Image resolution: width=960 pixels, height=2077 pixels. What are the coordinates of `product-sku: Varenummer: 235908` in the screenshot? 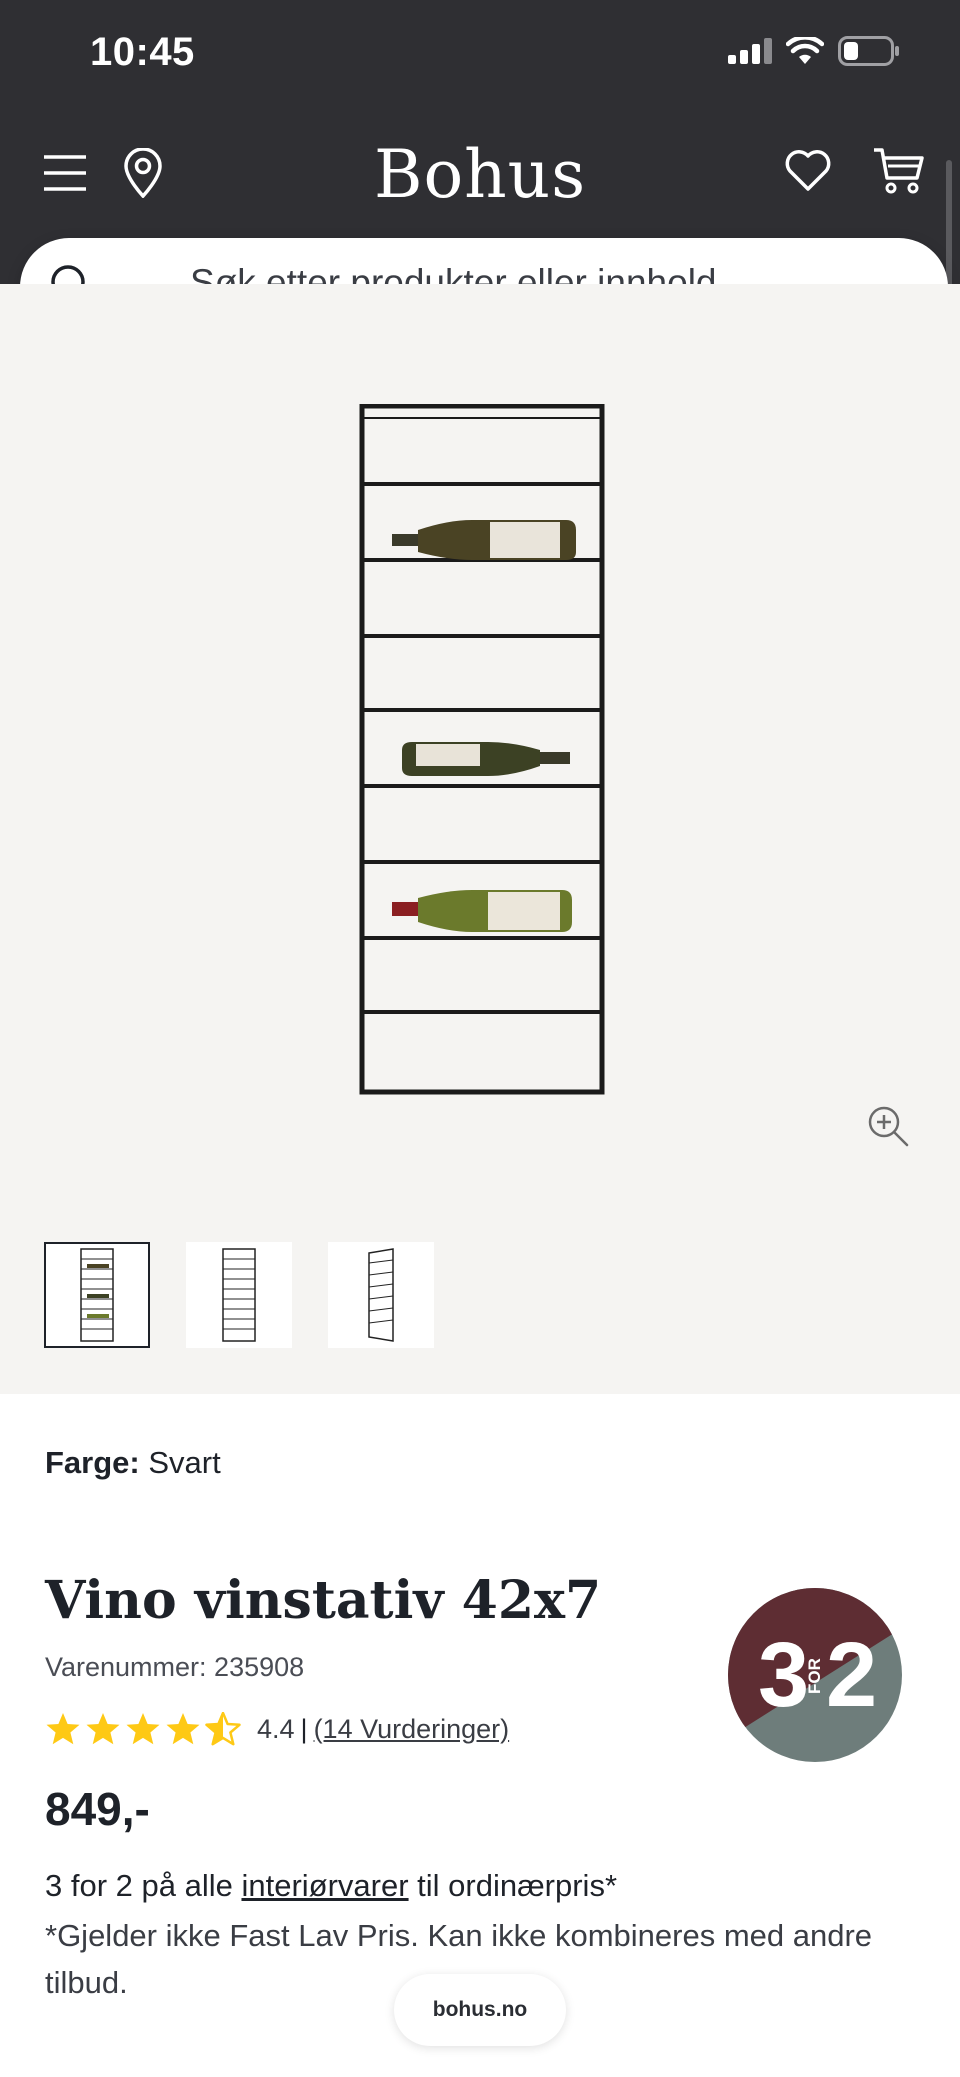 It's located at (175, 1667).